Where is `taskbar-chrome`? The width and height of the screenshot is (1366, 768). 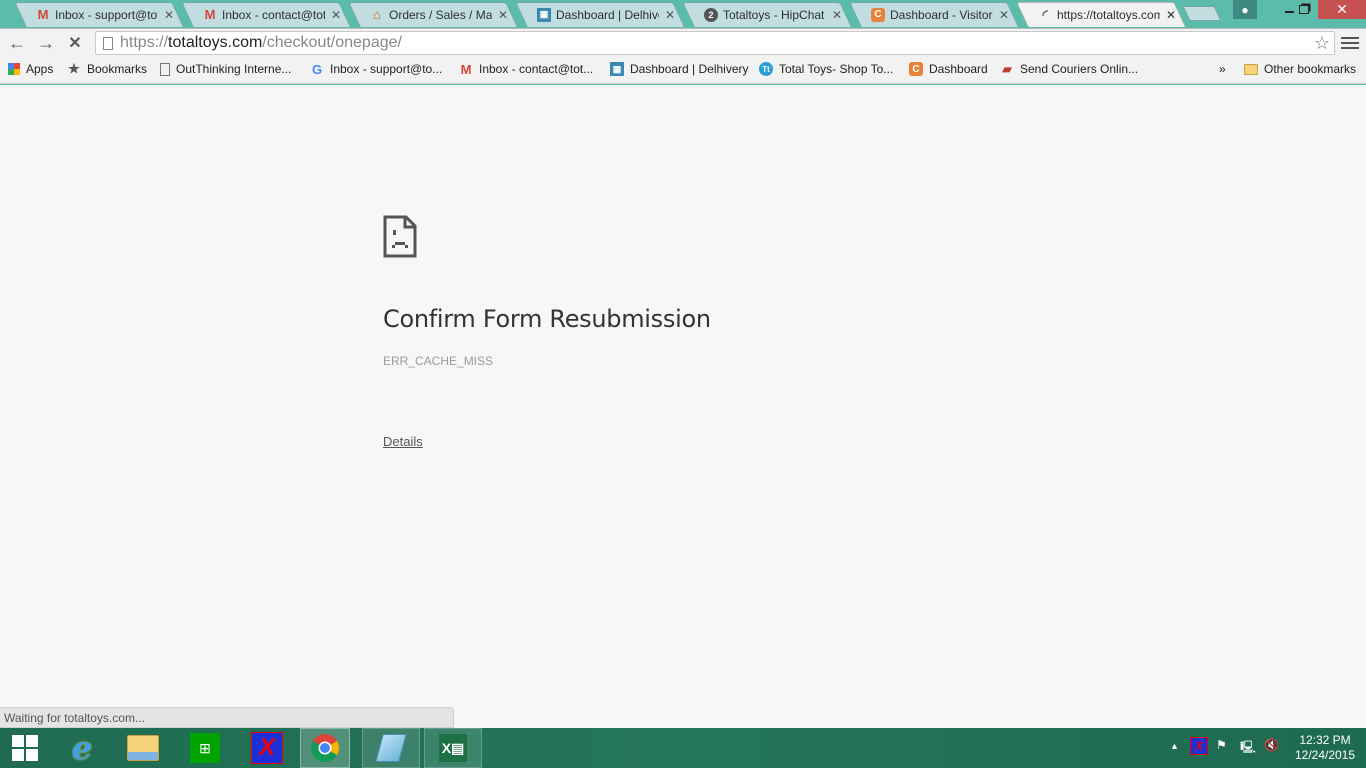
taskbar-chrome is located at coordinates (325, 748).